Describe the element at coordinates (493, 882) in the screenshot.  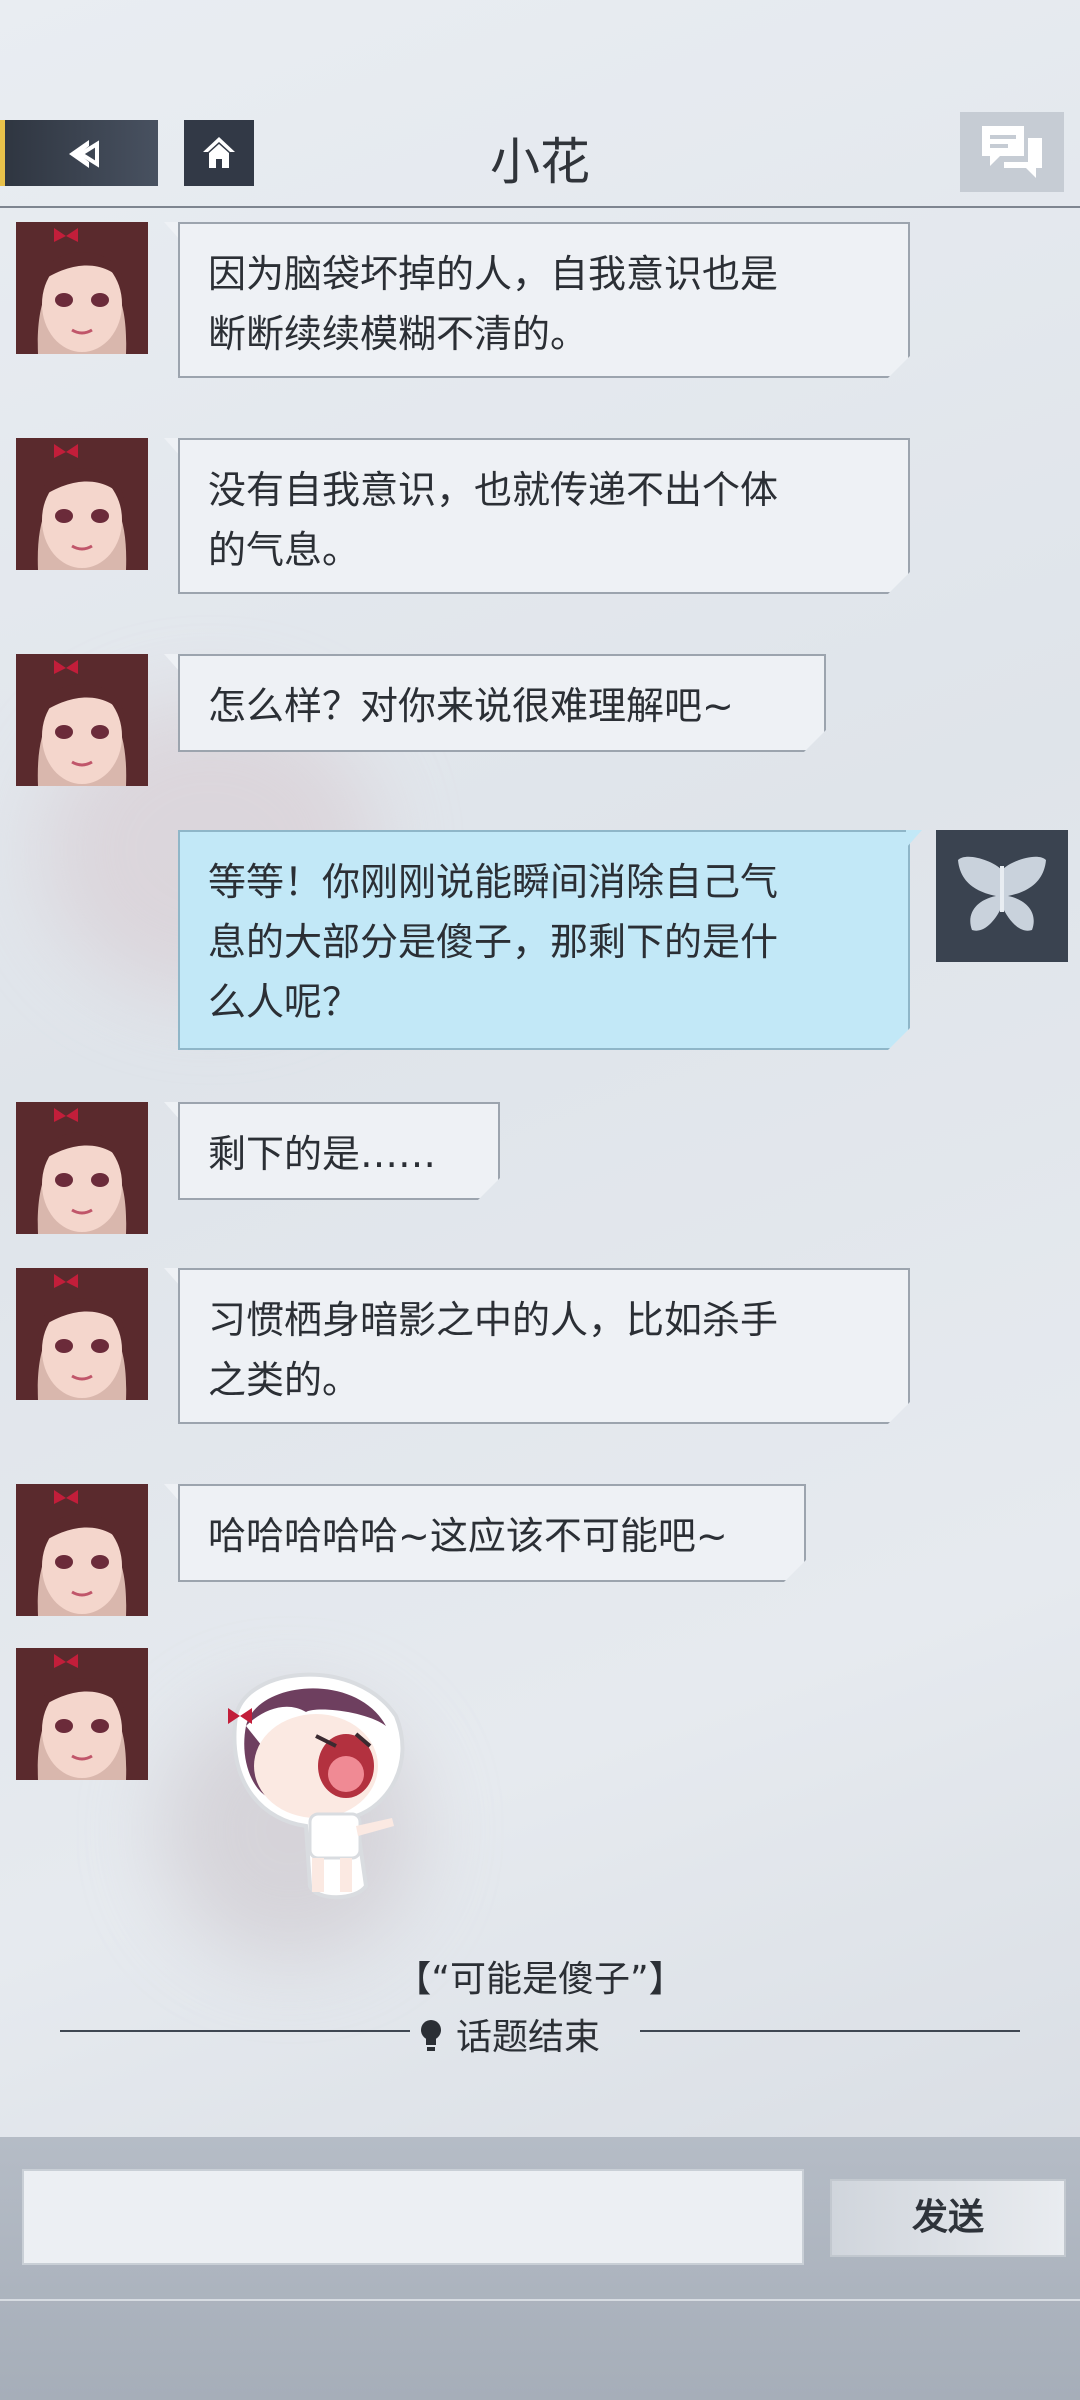
I see `message-text-line: 等等！你刚刚说能瞬间消除自己气` at that location.